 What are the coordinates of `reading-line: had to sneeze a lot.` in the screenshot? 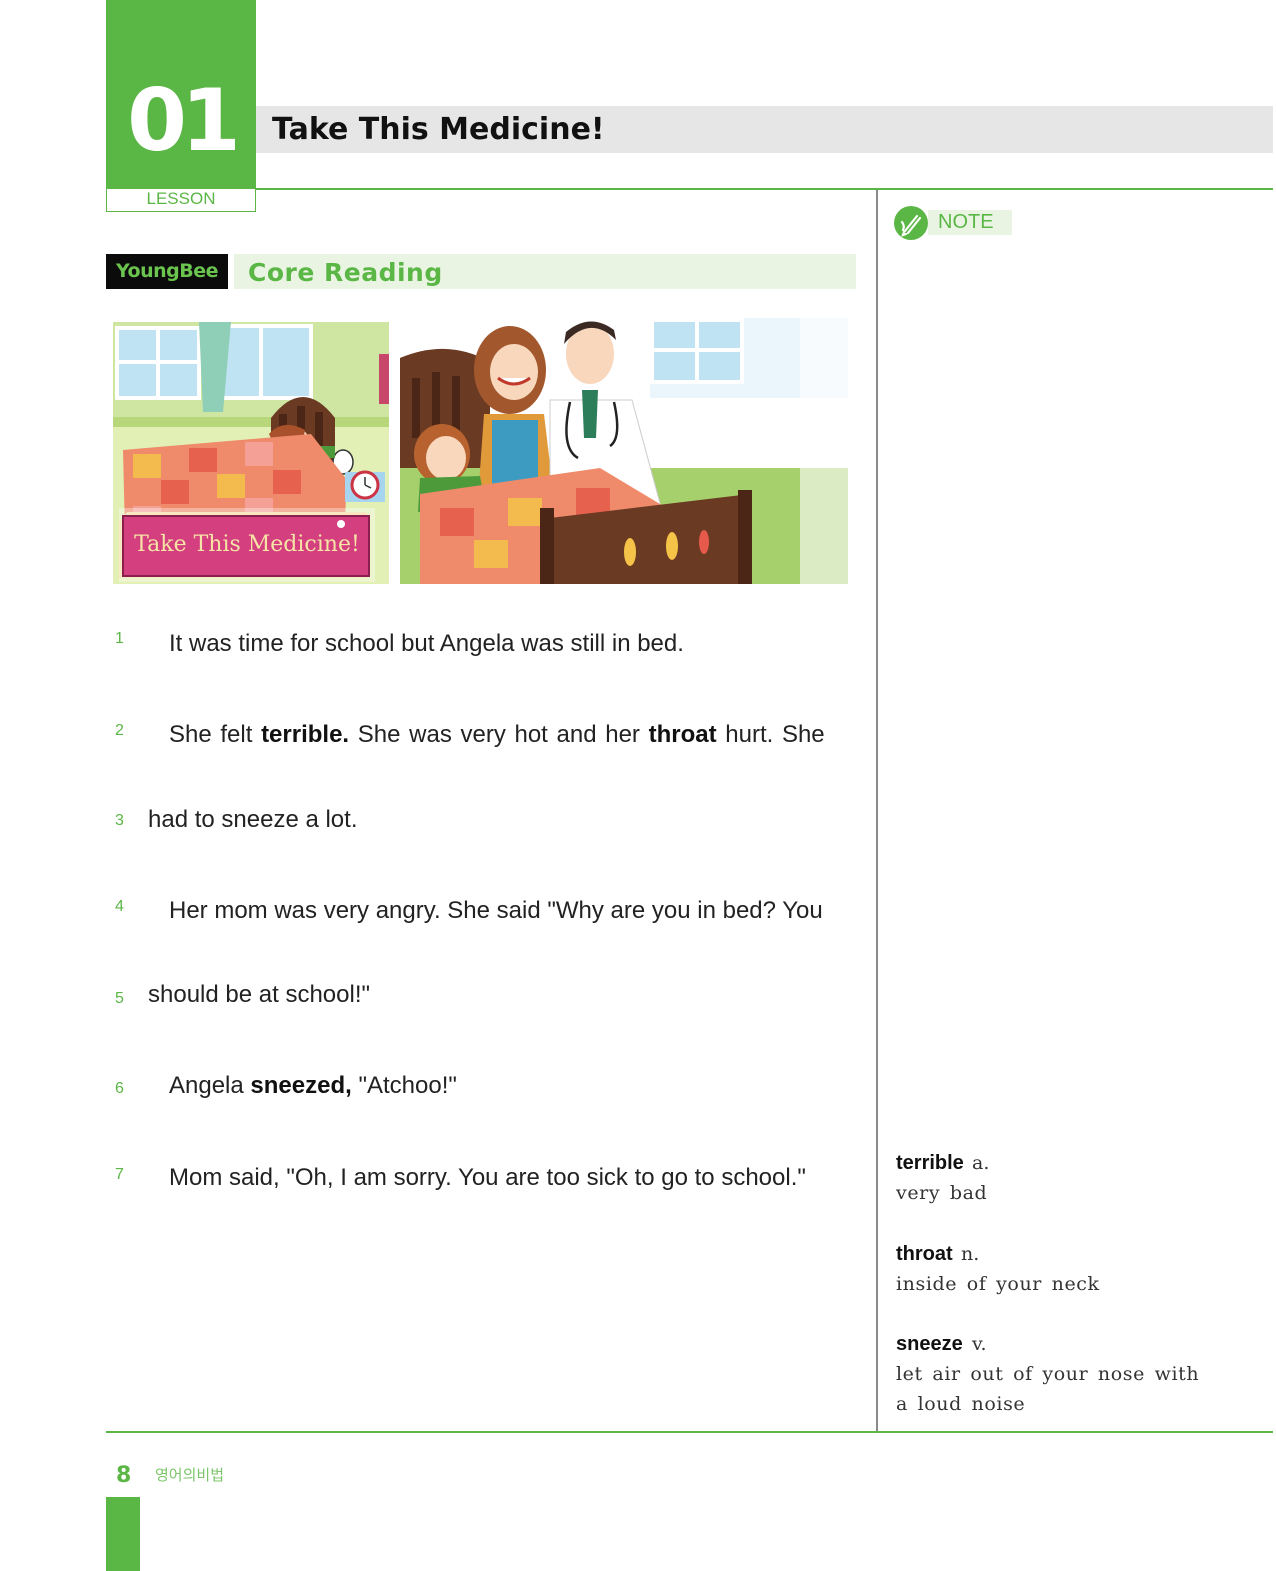 It's located at (253, 819).